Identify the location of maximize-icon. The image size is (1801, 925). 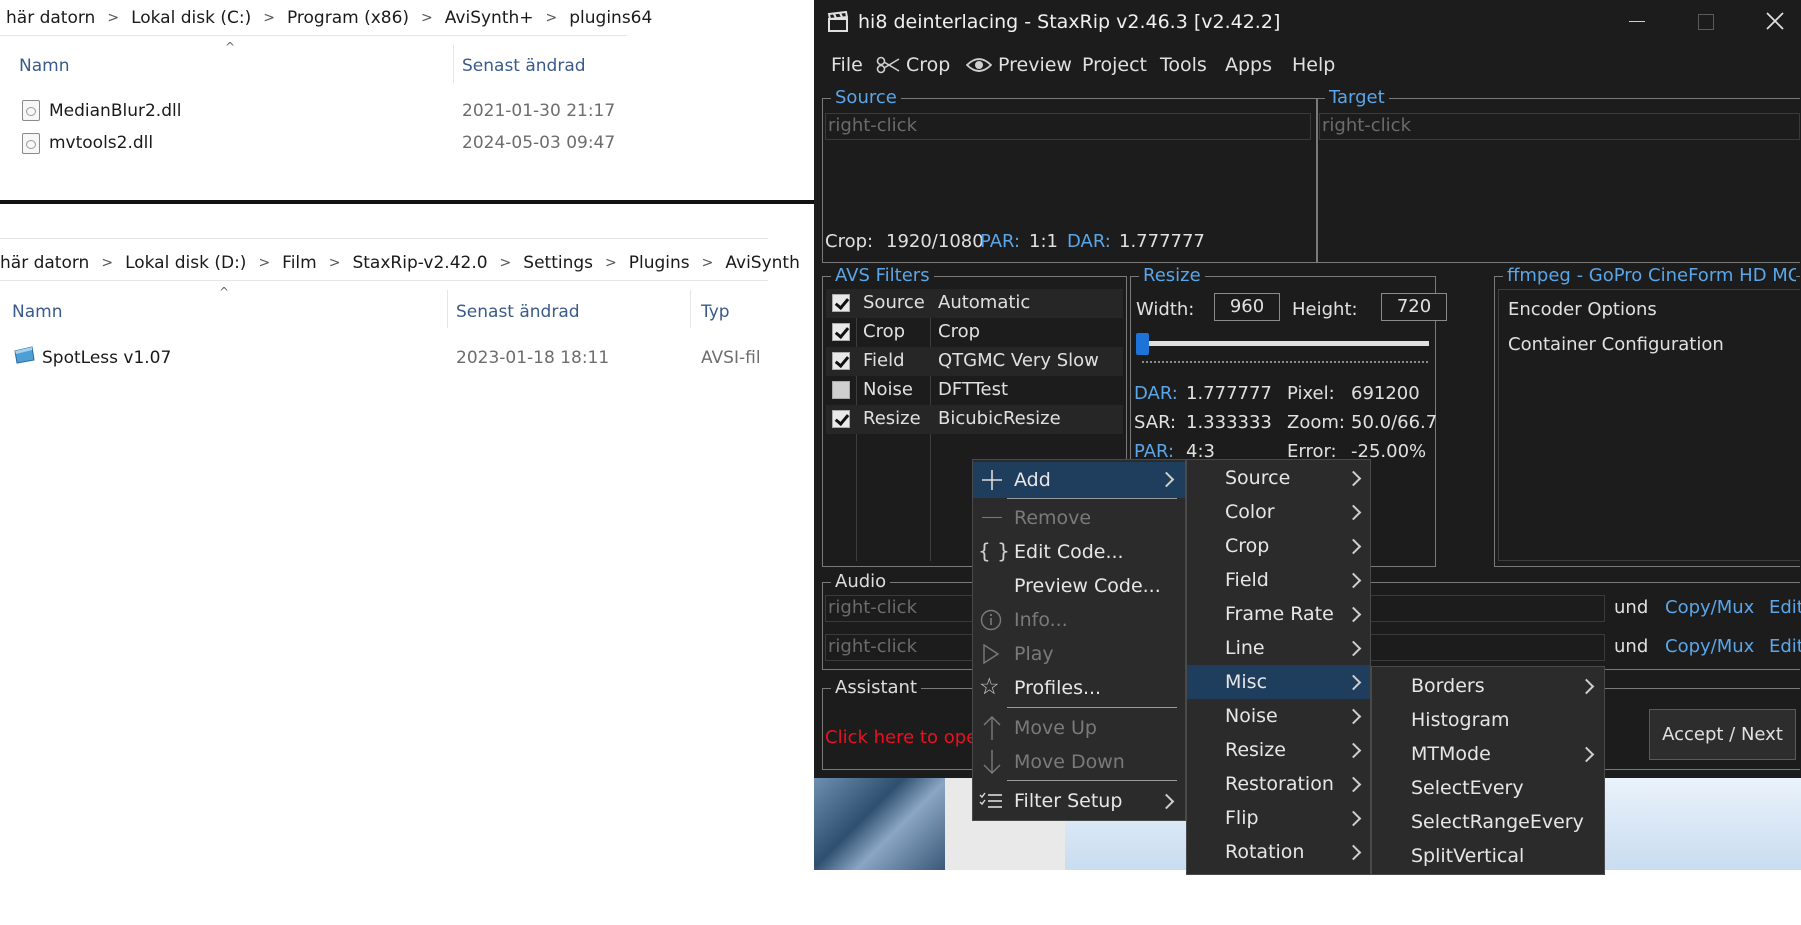
(1706, 22).